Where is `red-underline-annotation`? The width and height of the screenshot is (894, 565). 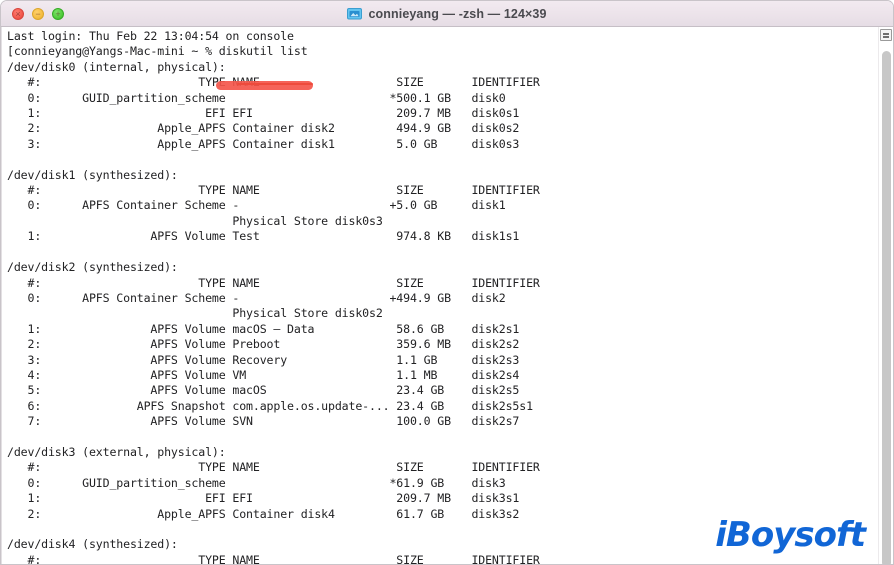 red-underline-annotation is located at coordinates (275, 84).